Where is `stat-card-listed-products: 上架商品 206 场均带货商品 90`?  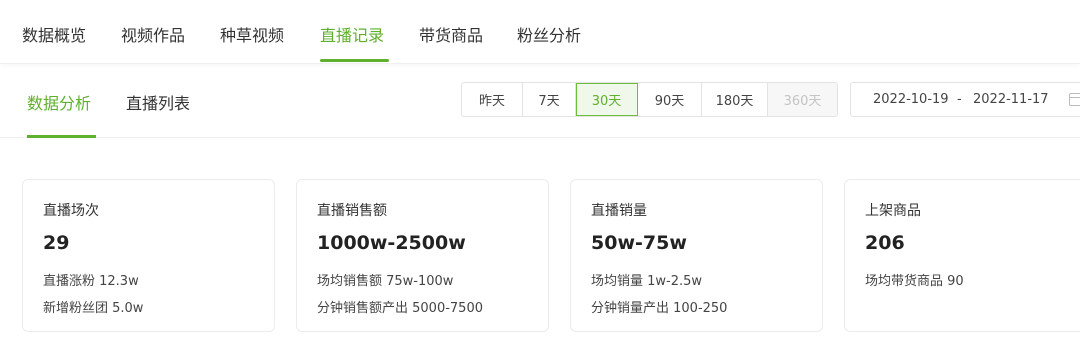
stat-card-listed-products: 上架商品 206 场均带货商品 90 is located at coordinates (962, 255).